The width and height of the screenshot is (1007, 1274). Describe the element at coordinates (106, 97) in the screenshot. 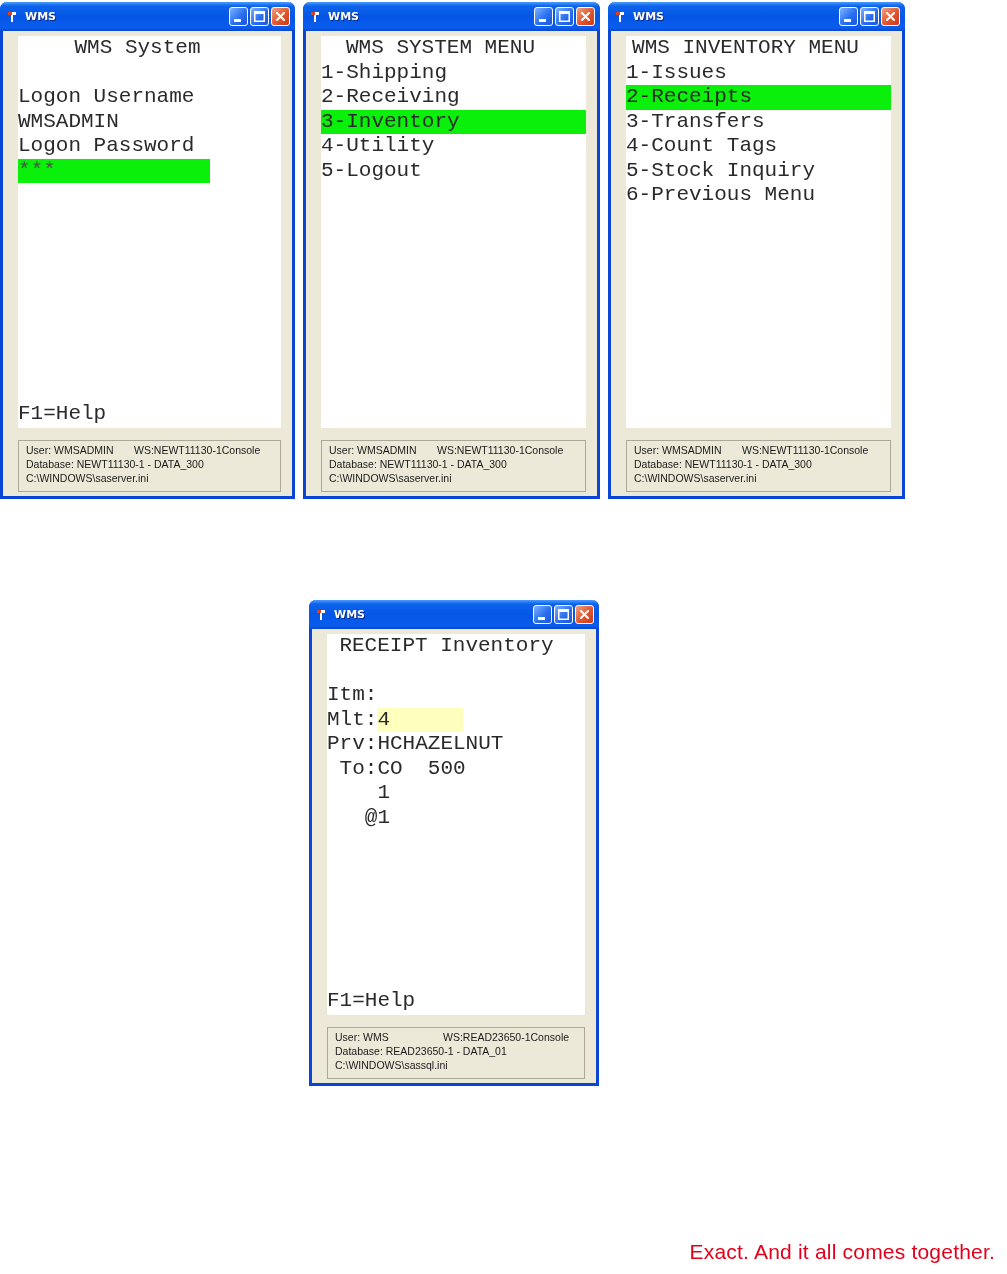

I see `terminal-text: Logon Username` at that location.